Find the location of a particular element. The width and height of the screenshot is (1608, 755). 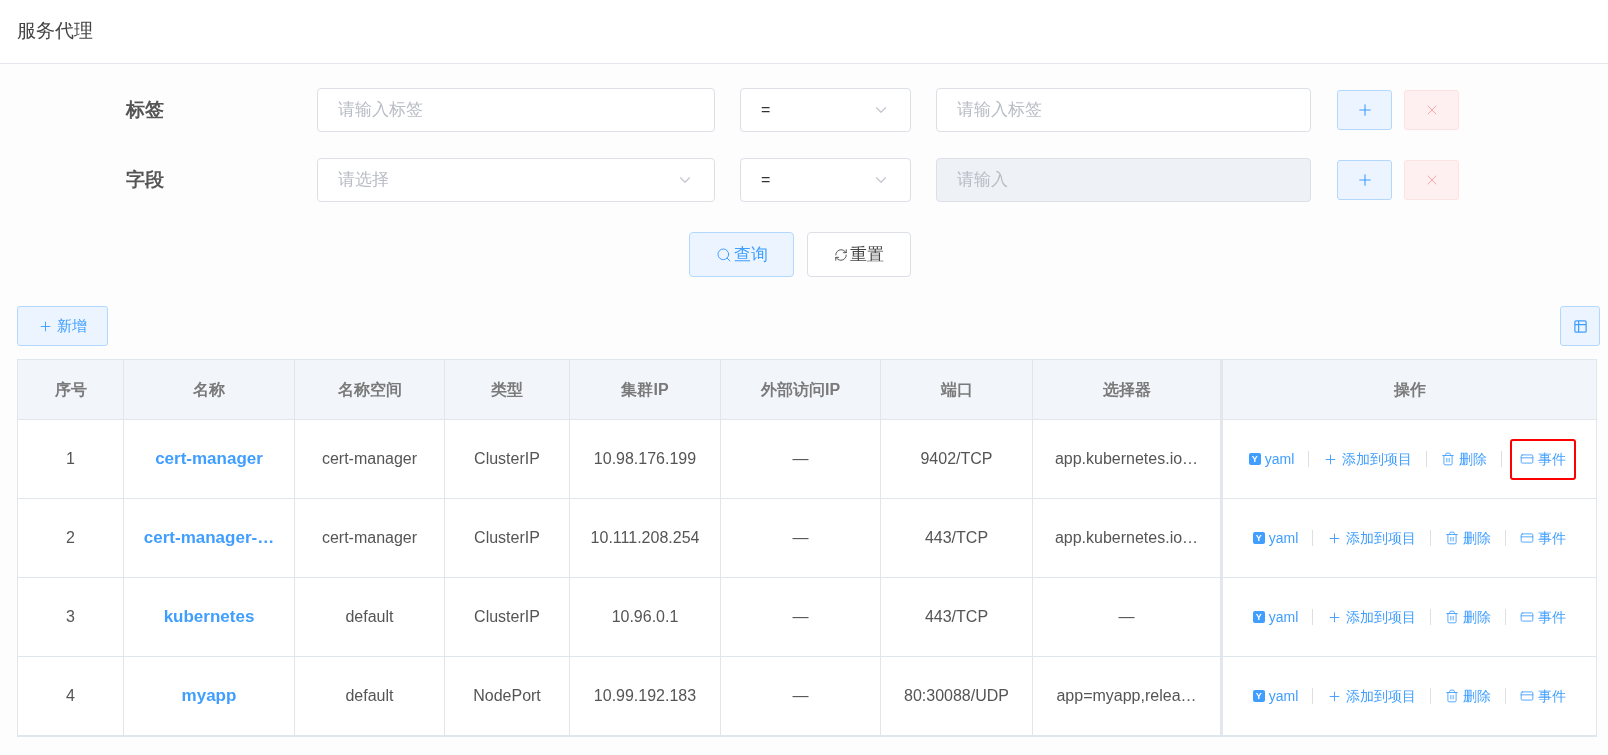

column-header: 类型 is located at coordinates (507, 389).